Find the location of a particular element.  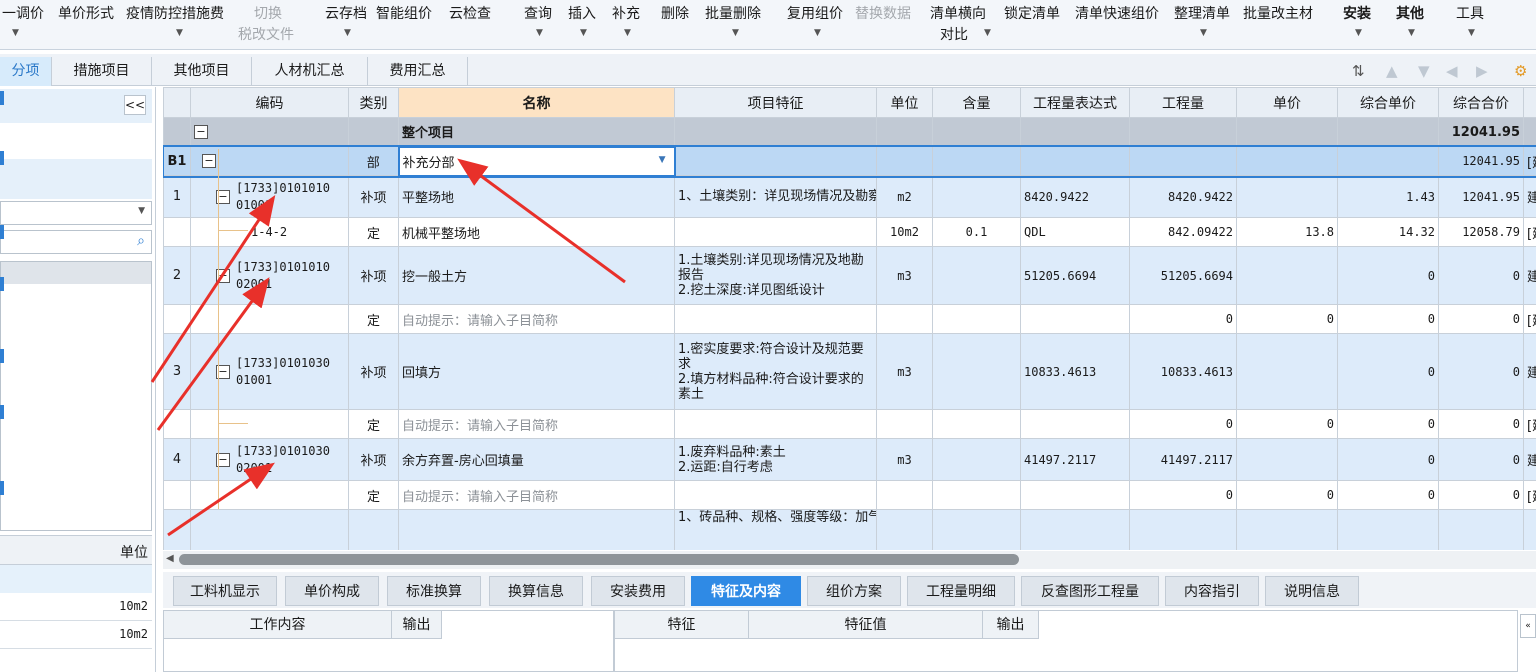

collapse-right-icon: « is located at coordinates (1528, 626).